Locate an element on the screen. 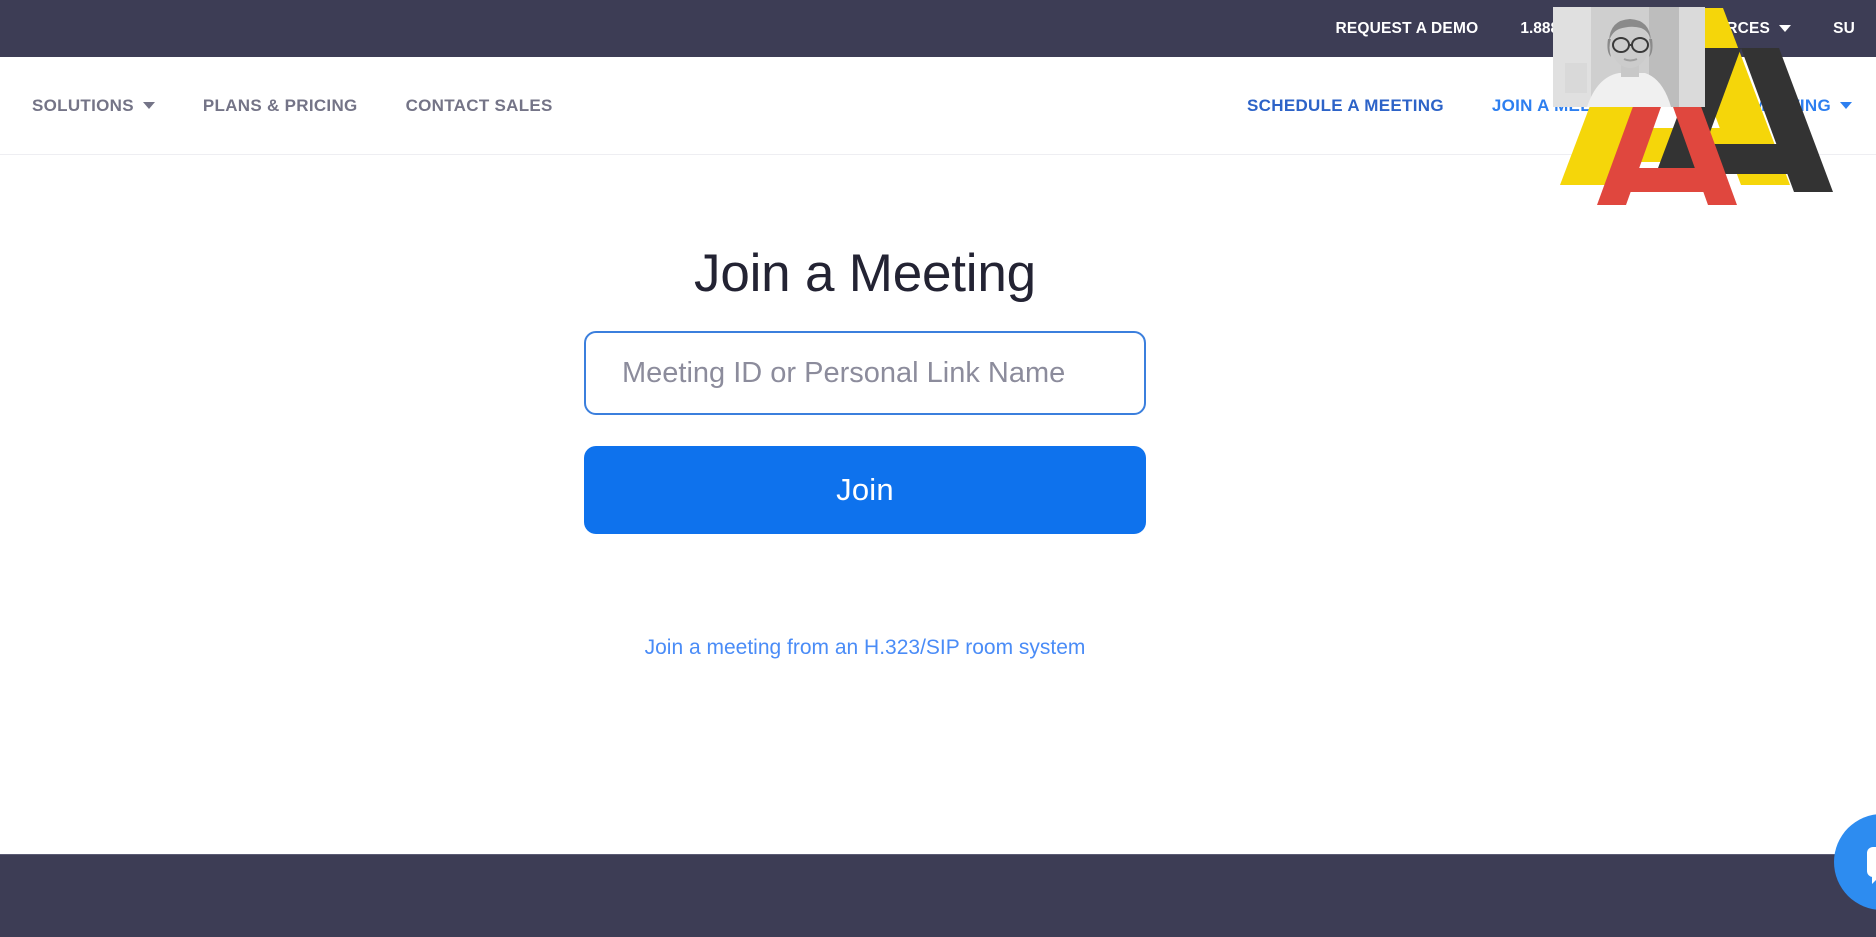 The width and height of the screenshot is (1876, 937). top-link-request-a-demo-label: REQUEST A DEMO is located at coordinates (1407, 28).